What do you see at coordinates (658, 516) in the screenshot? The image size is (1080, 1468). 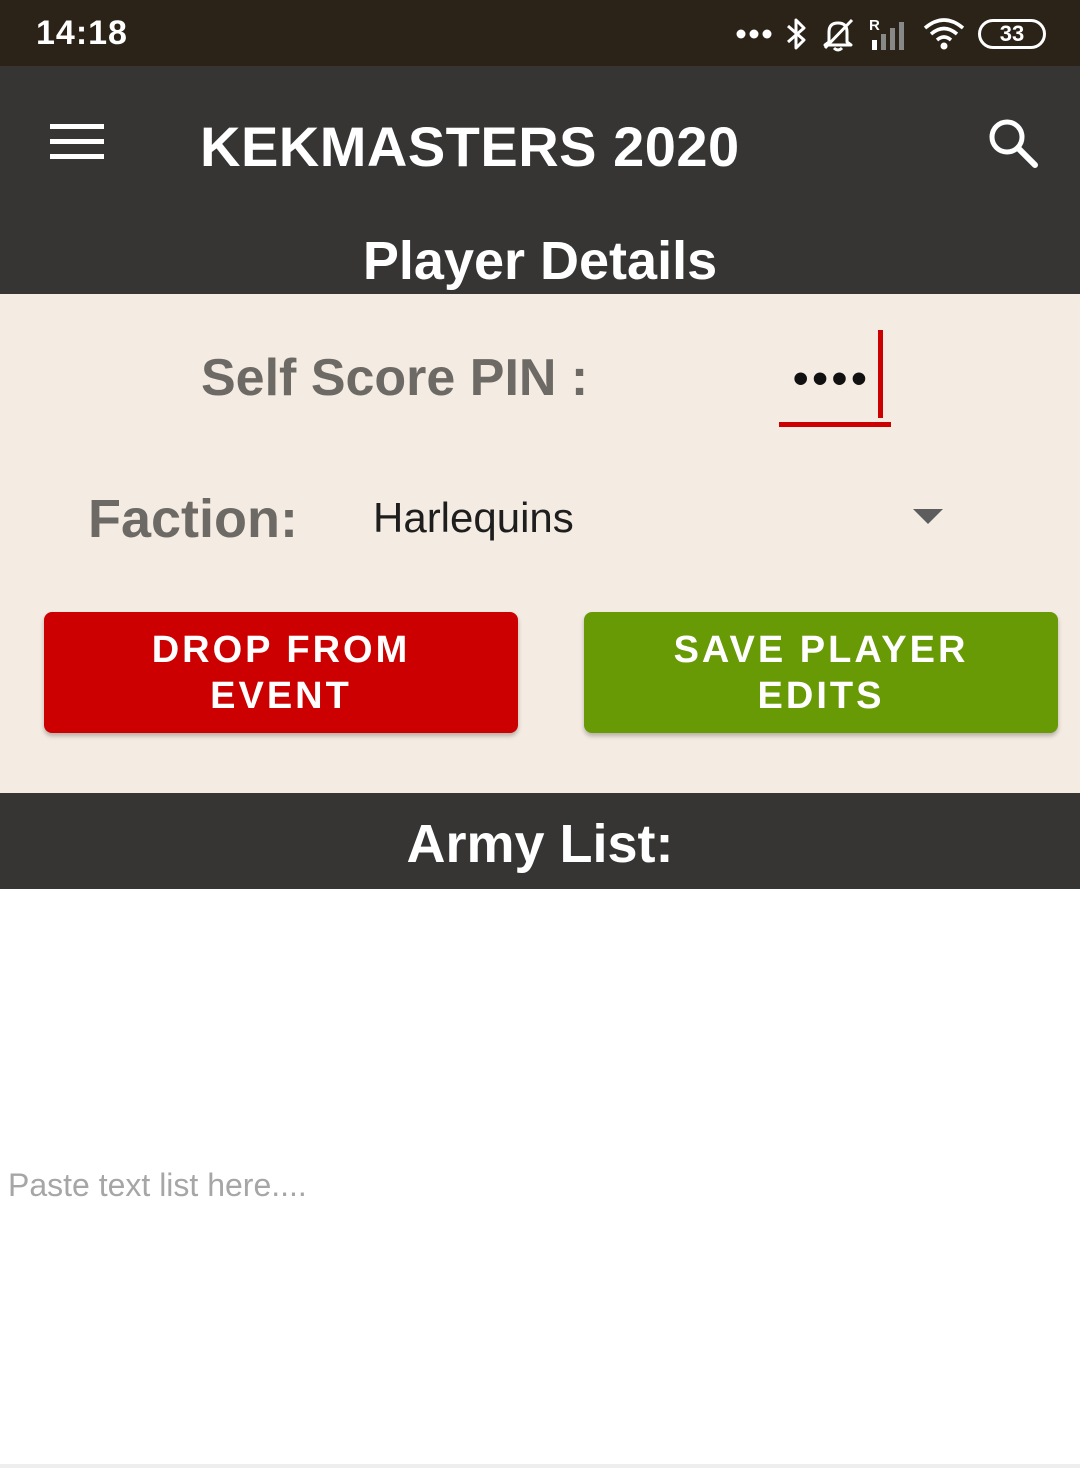 I see `faction-dropdown: Harlequins` at bounding box center [658, 516].